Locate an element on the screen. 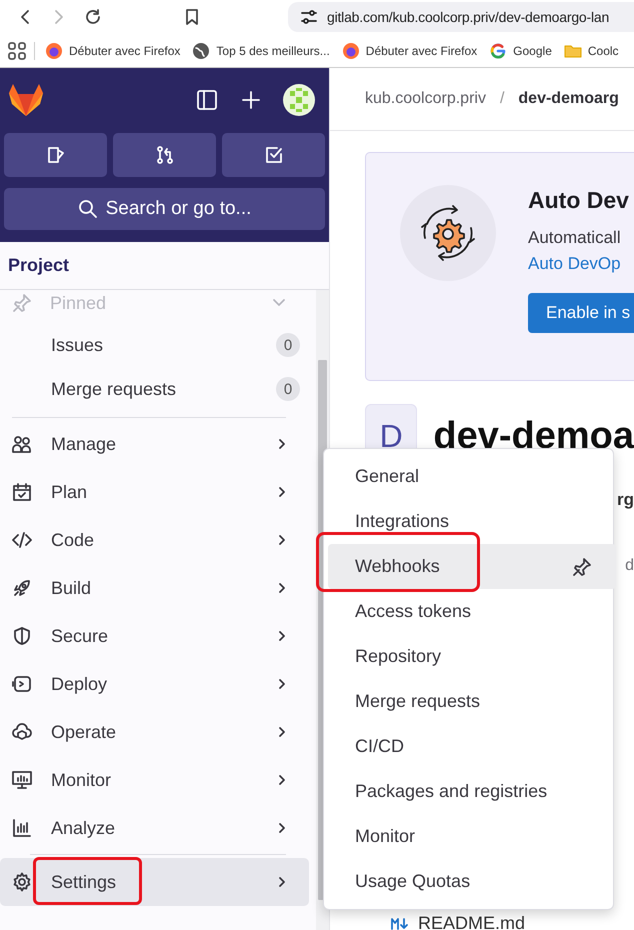  banner-text: Automaticall is located at coordinates (575, 238).